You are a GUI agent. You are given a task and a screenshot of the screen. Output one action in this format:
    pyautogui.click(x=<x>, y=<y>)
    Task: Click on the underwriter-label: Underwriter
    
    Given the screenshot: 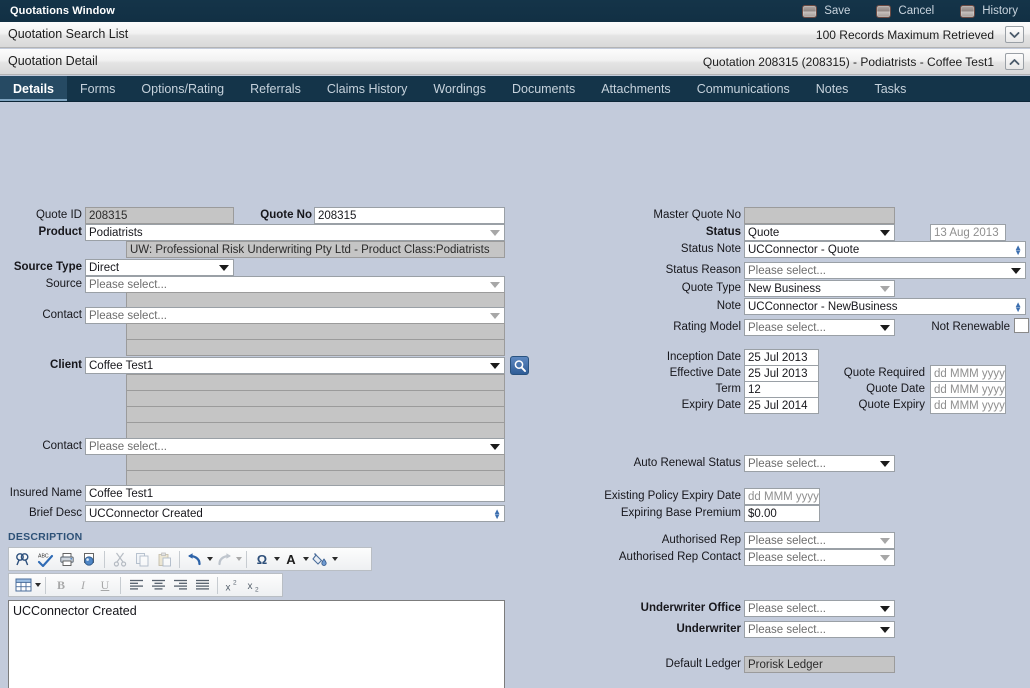 What is the action you would take?
    pyautogui.click(x=708, y=629)
    